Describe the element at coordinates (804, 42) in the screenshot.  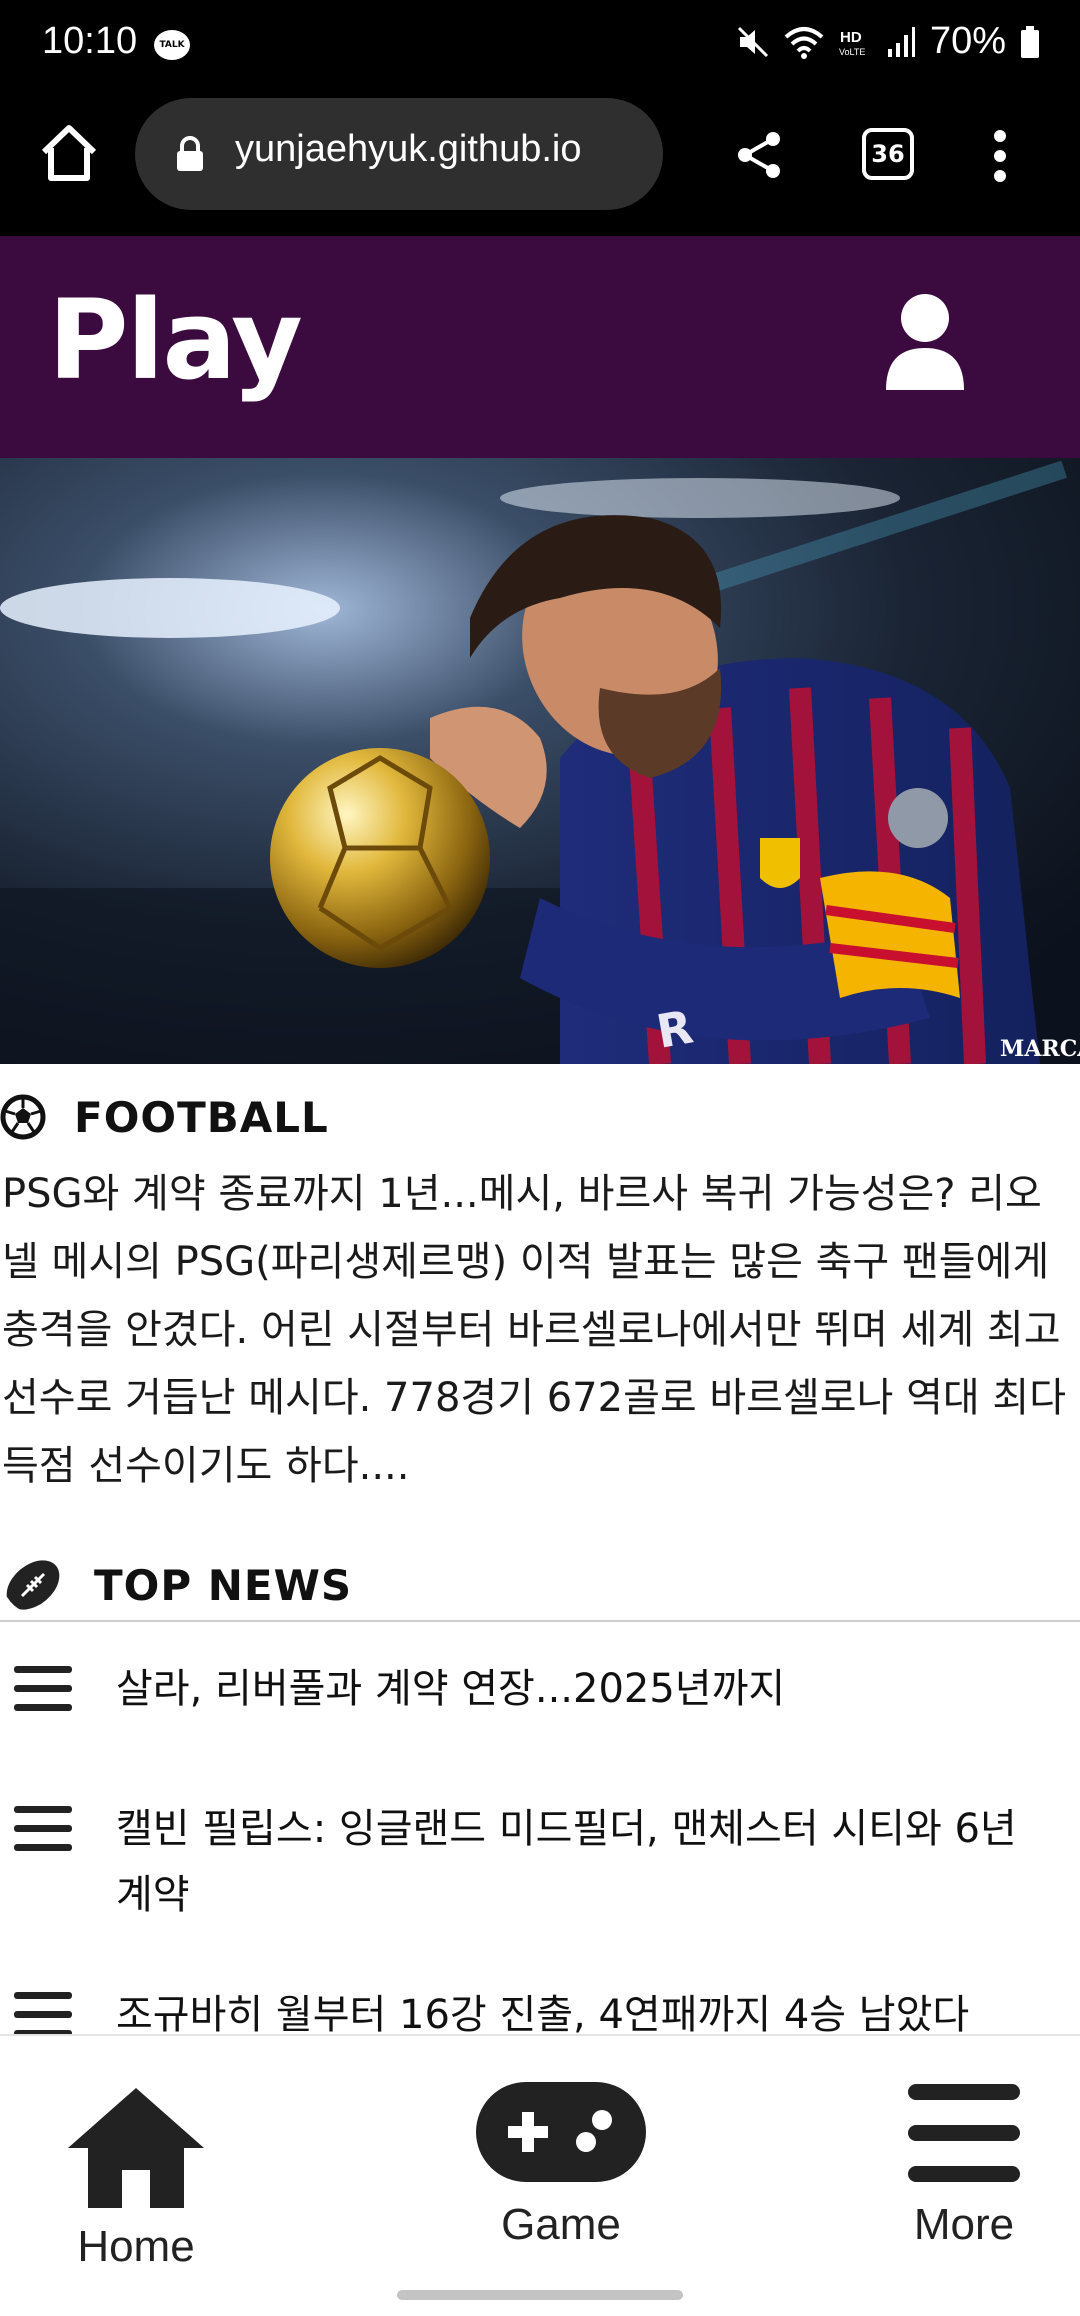
I see `wifi-icon` at that location.